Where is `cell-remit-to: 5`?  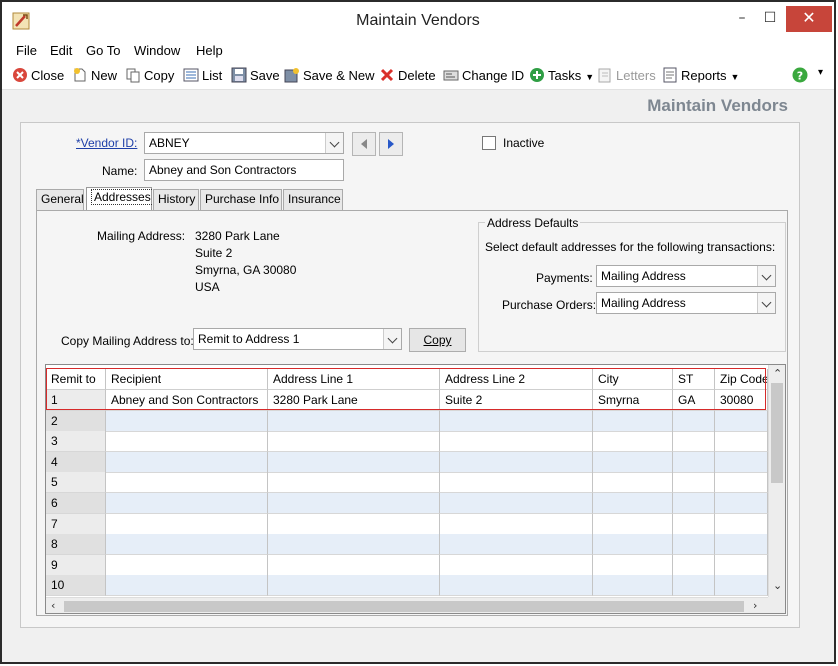 cell-remit-to: 5 is located at coordinates (76, 483).